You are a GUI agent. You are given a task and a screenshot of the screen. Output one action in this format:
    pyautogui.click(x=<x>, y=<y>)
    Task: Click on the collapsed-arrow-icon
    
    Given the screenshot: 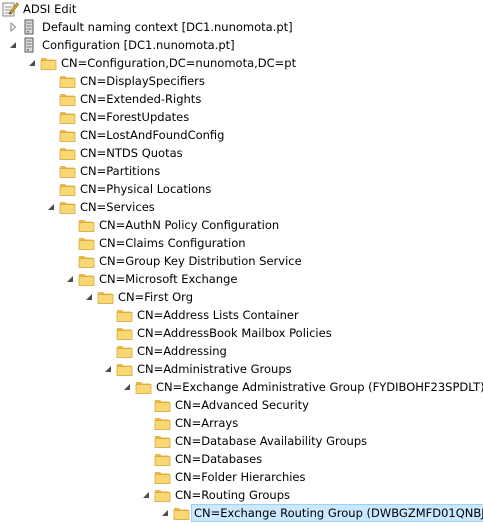 What is the action you would take?
    pyautogui.click(x=13, y=27)
    